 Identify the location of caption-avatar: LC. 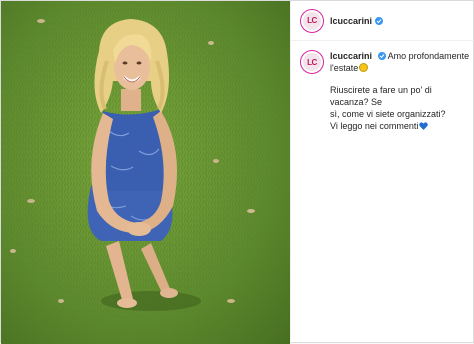
(312, 62).